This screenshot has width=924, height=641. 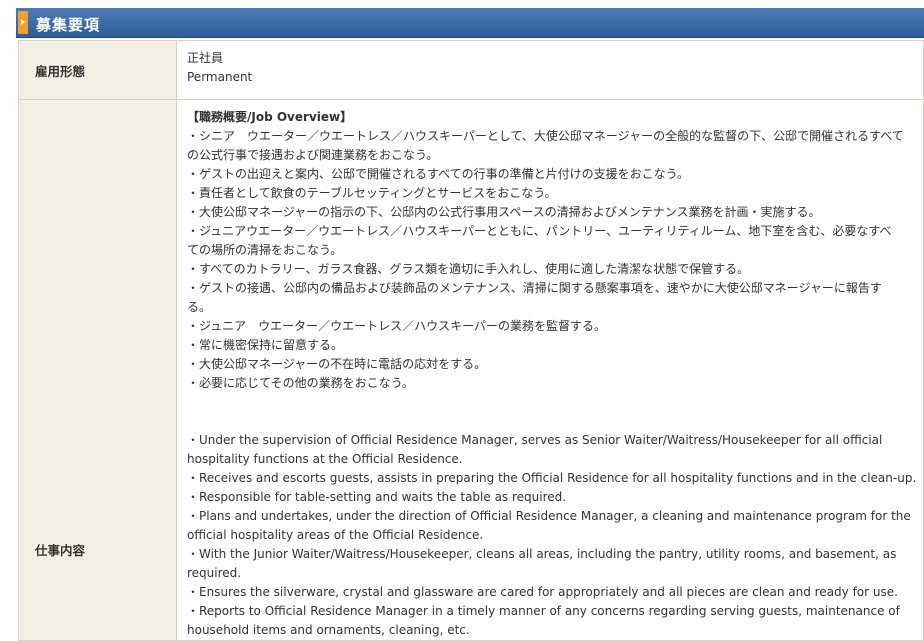 I want to click on table-row-employment: 雇用形態 正社員 Permanent, so click(x=471, y=70).